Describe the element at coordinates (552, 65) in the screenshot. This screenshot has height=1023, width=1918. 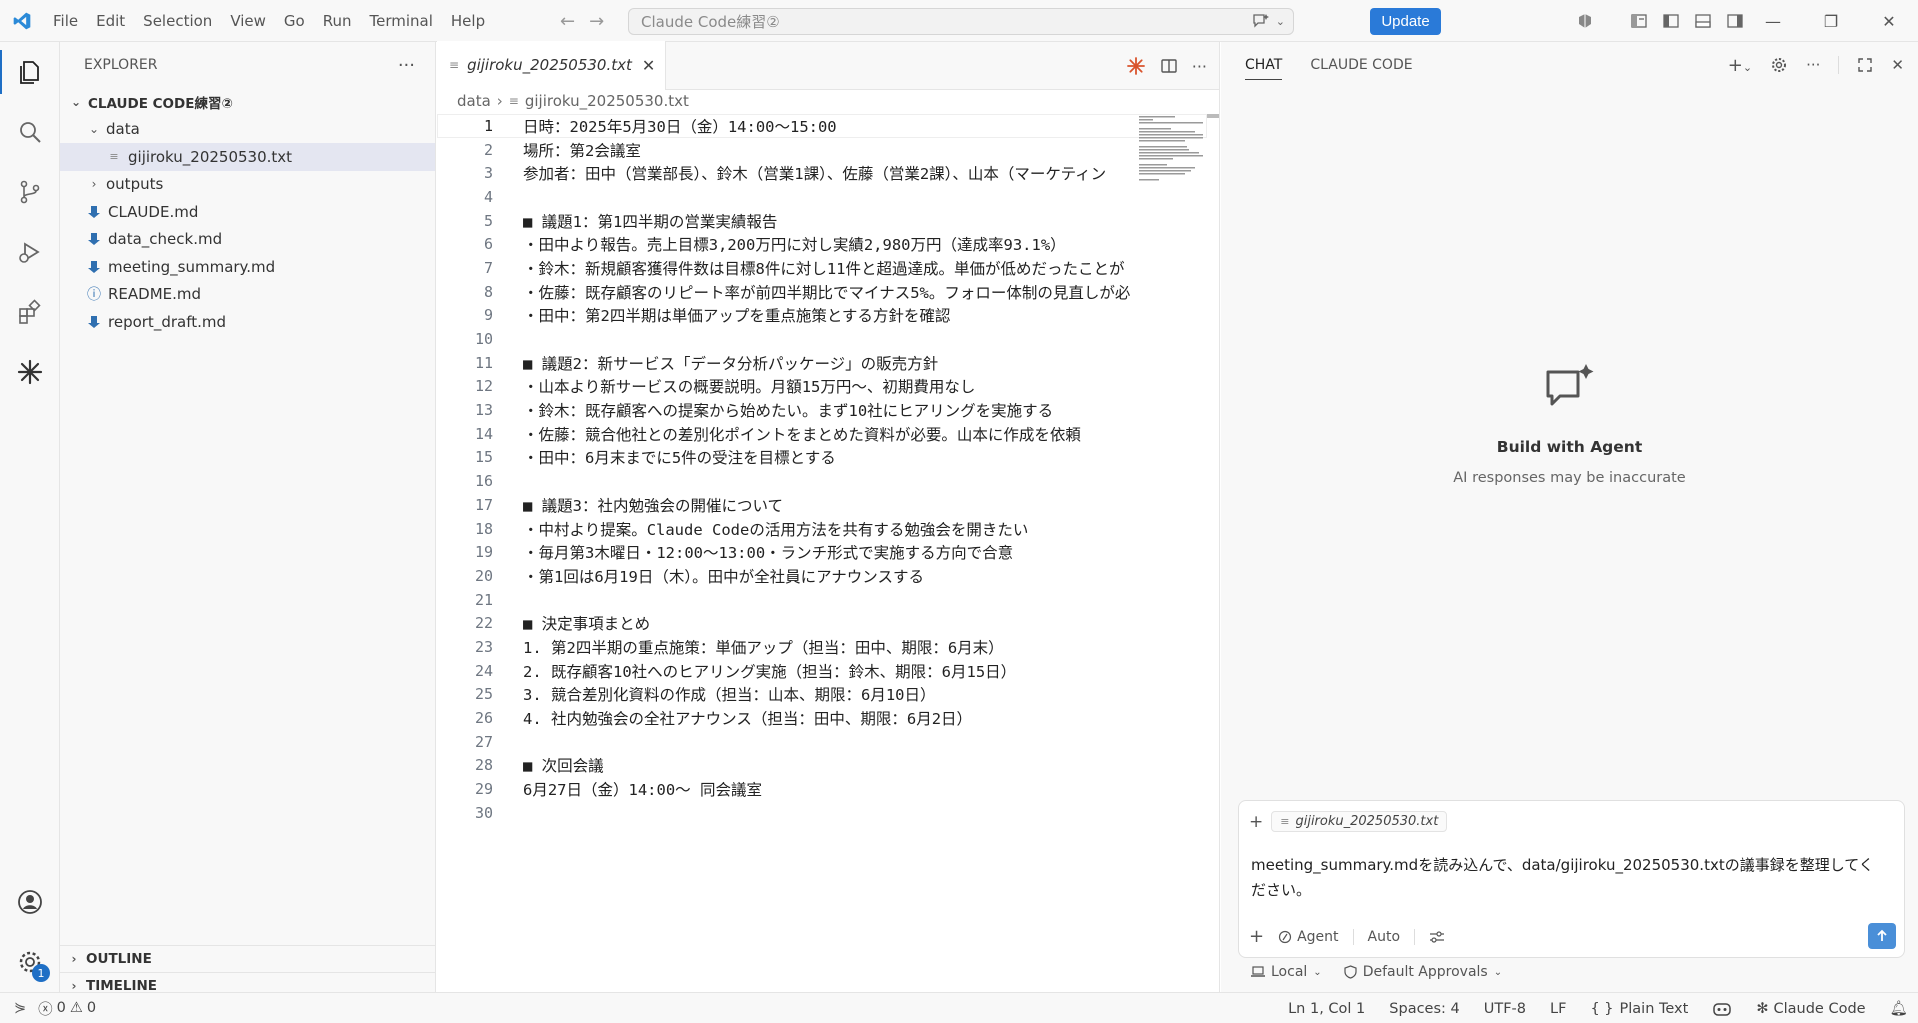
I see `editor-tab-gijiroku: ≡ gijiroku_20250530.txt ✕` at that location.